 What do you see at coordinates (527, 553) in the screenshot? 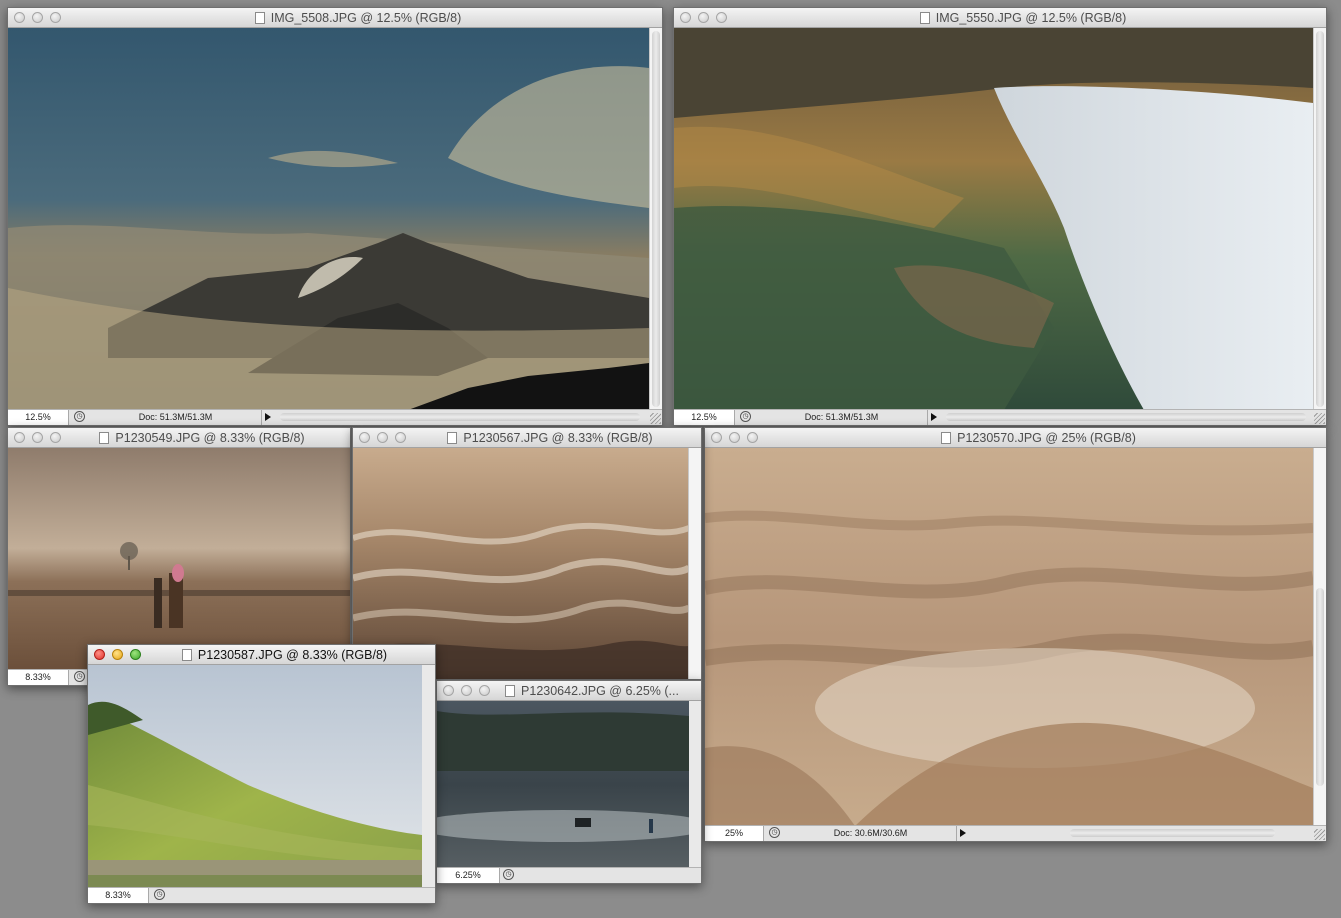
I see `document-window-p1230567: P1230567.JPG @ 8.33% (RGB/8)` at bounding box center [527, 553].